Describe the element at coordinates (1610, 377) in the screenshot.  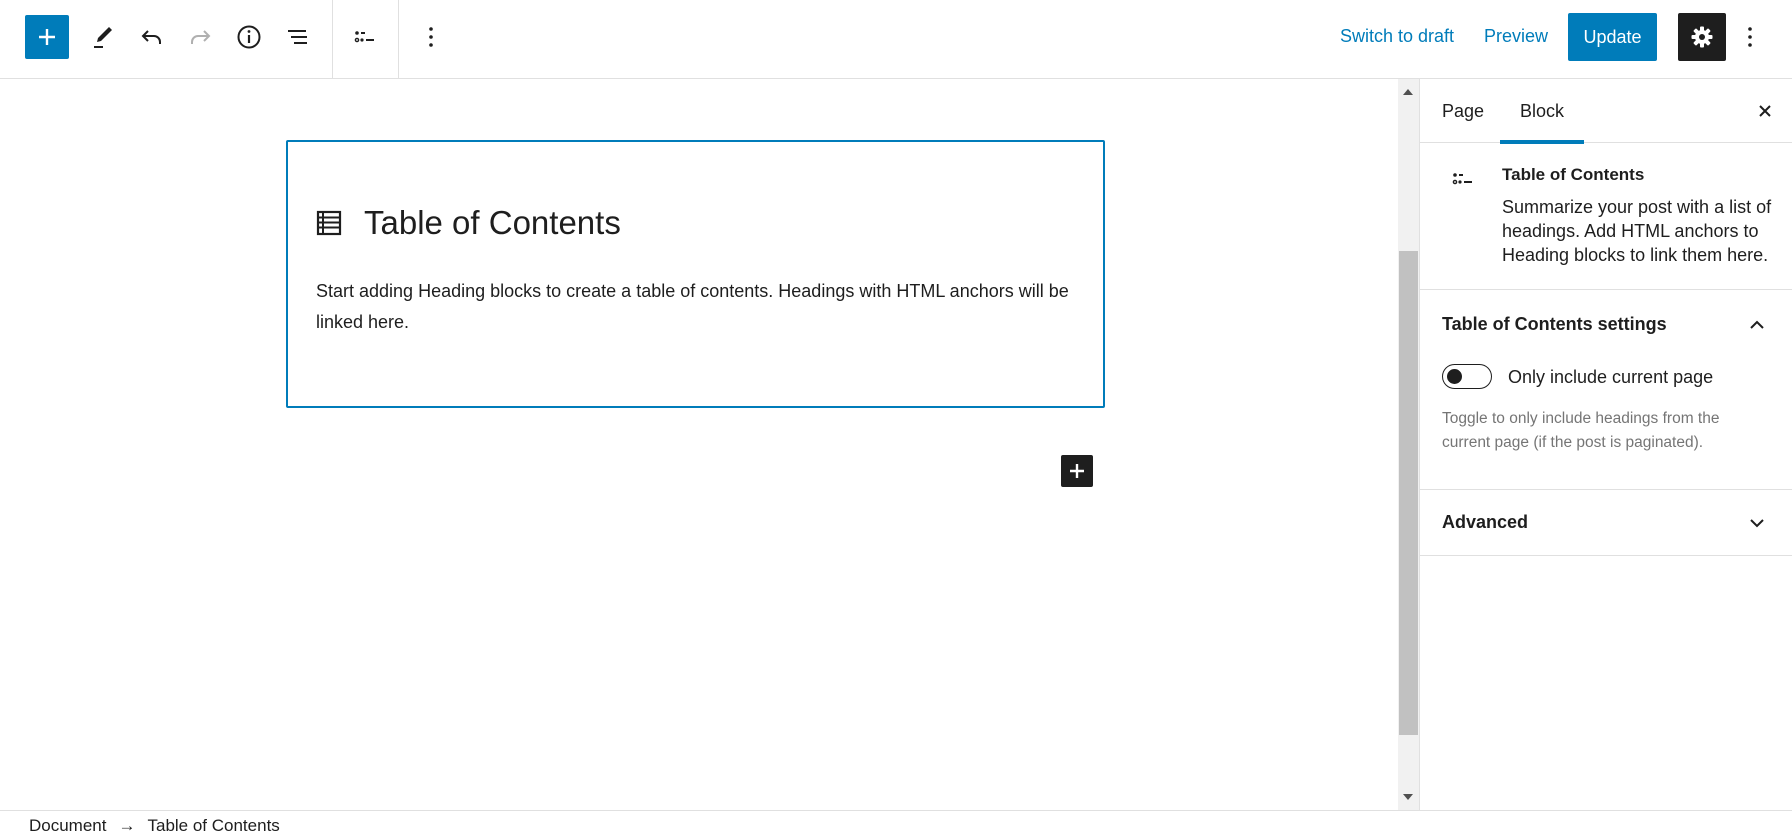
I see `only-current-page-label: Only include current page` at that location.